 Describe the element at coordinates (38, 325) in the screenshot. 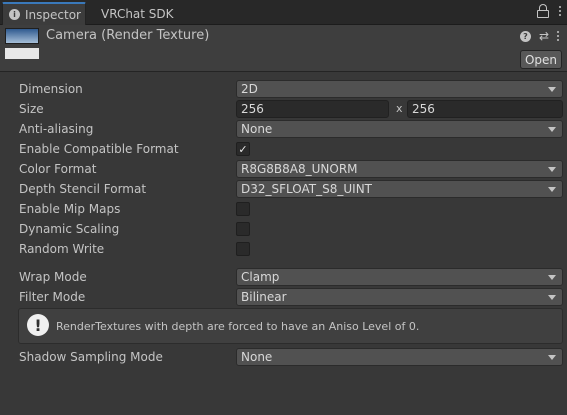

I see `warning-icon: !` at that location.